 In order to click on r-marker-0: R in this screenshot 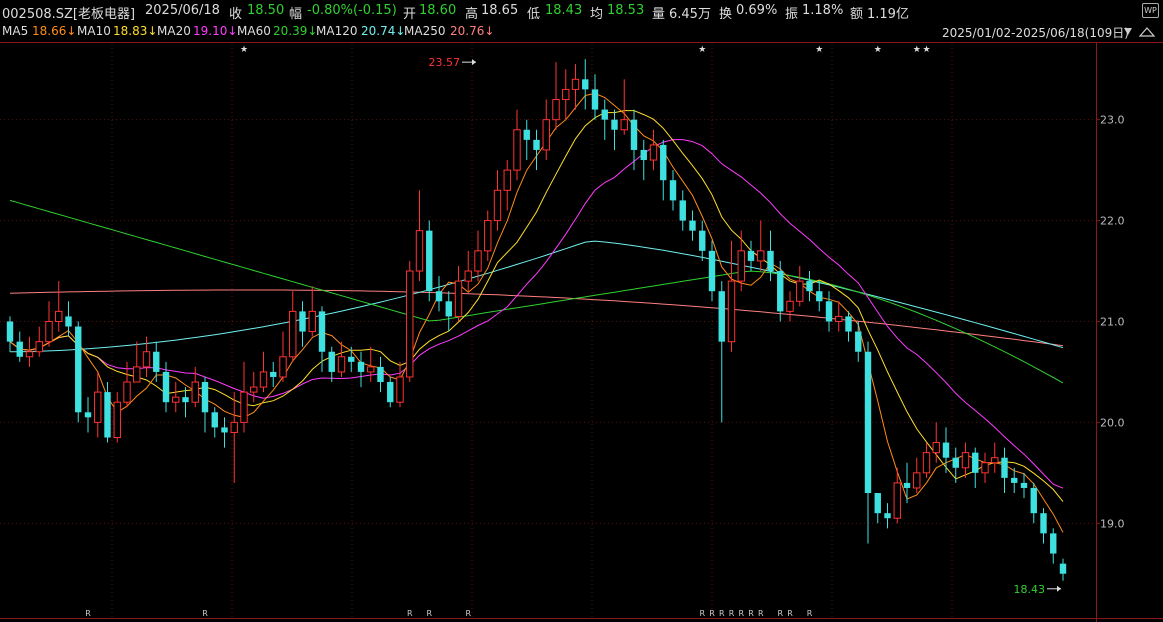, I will do `click(88, 613)`.